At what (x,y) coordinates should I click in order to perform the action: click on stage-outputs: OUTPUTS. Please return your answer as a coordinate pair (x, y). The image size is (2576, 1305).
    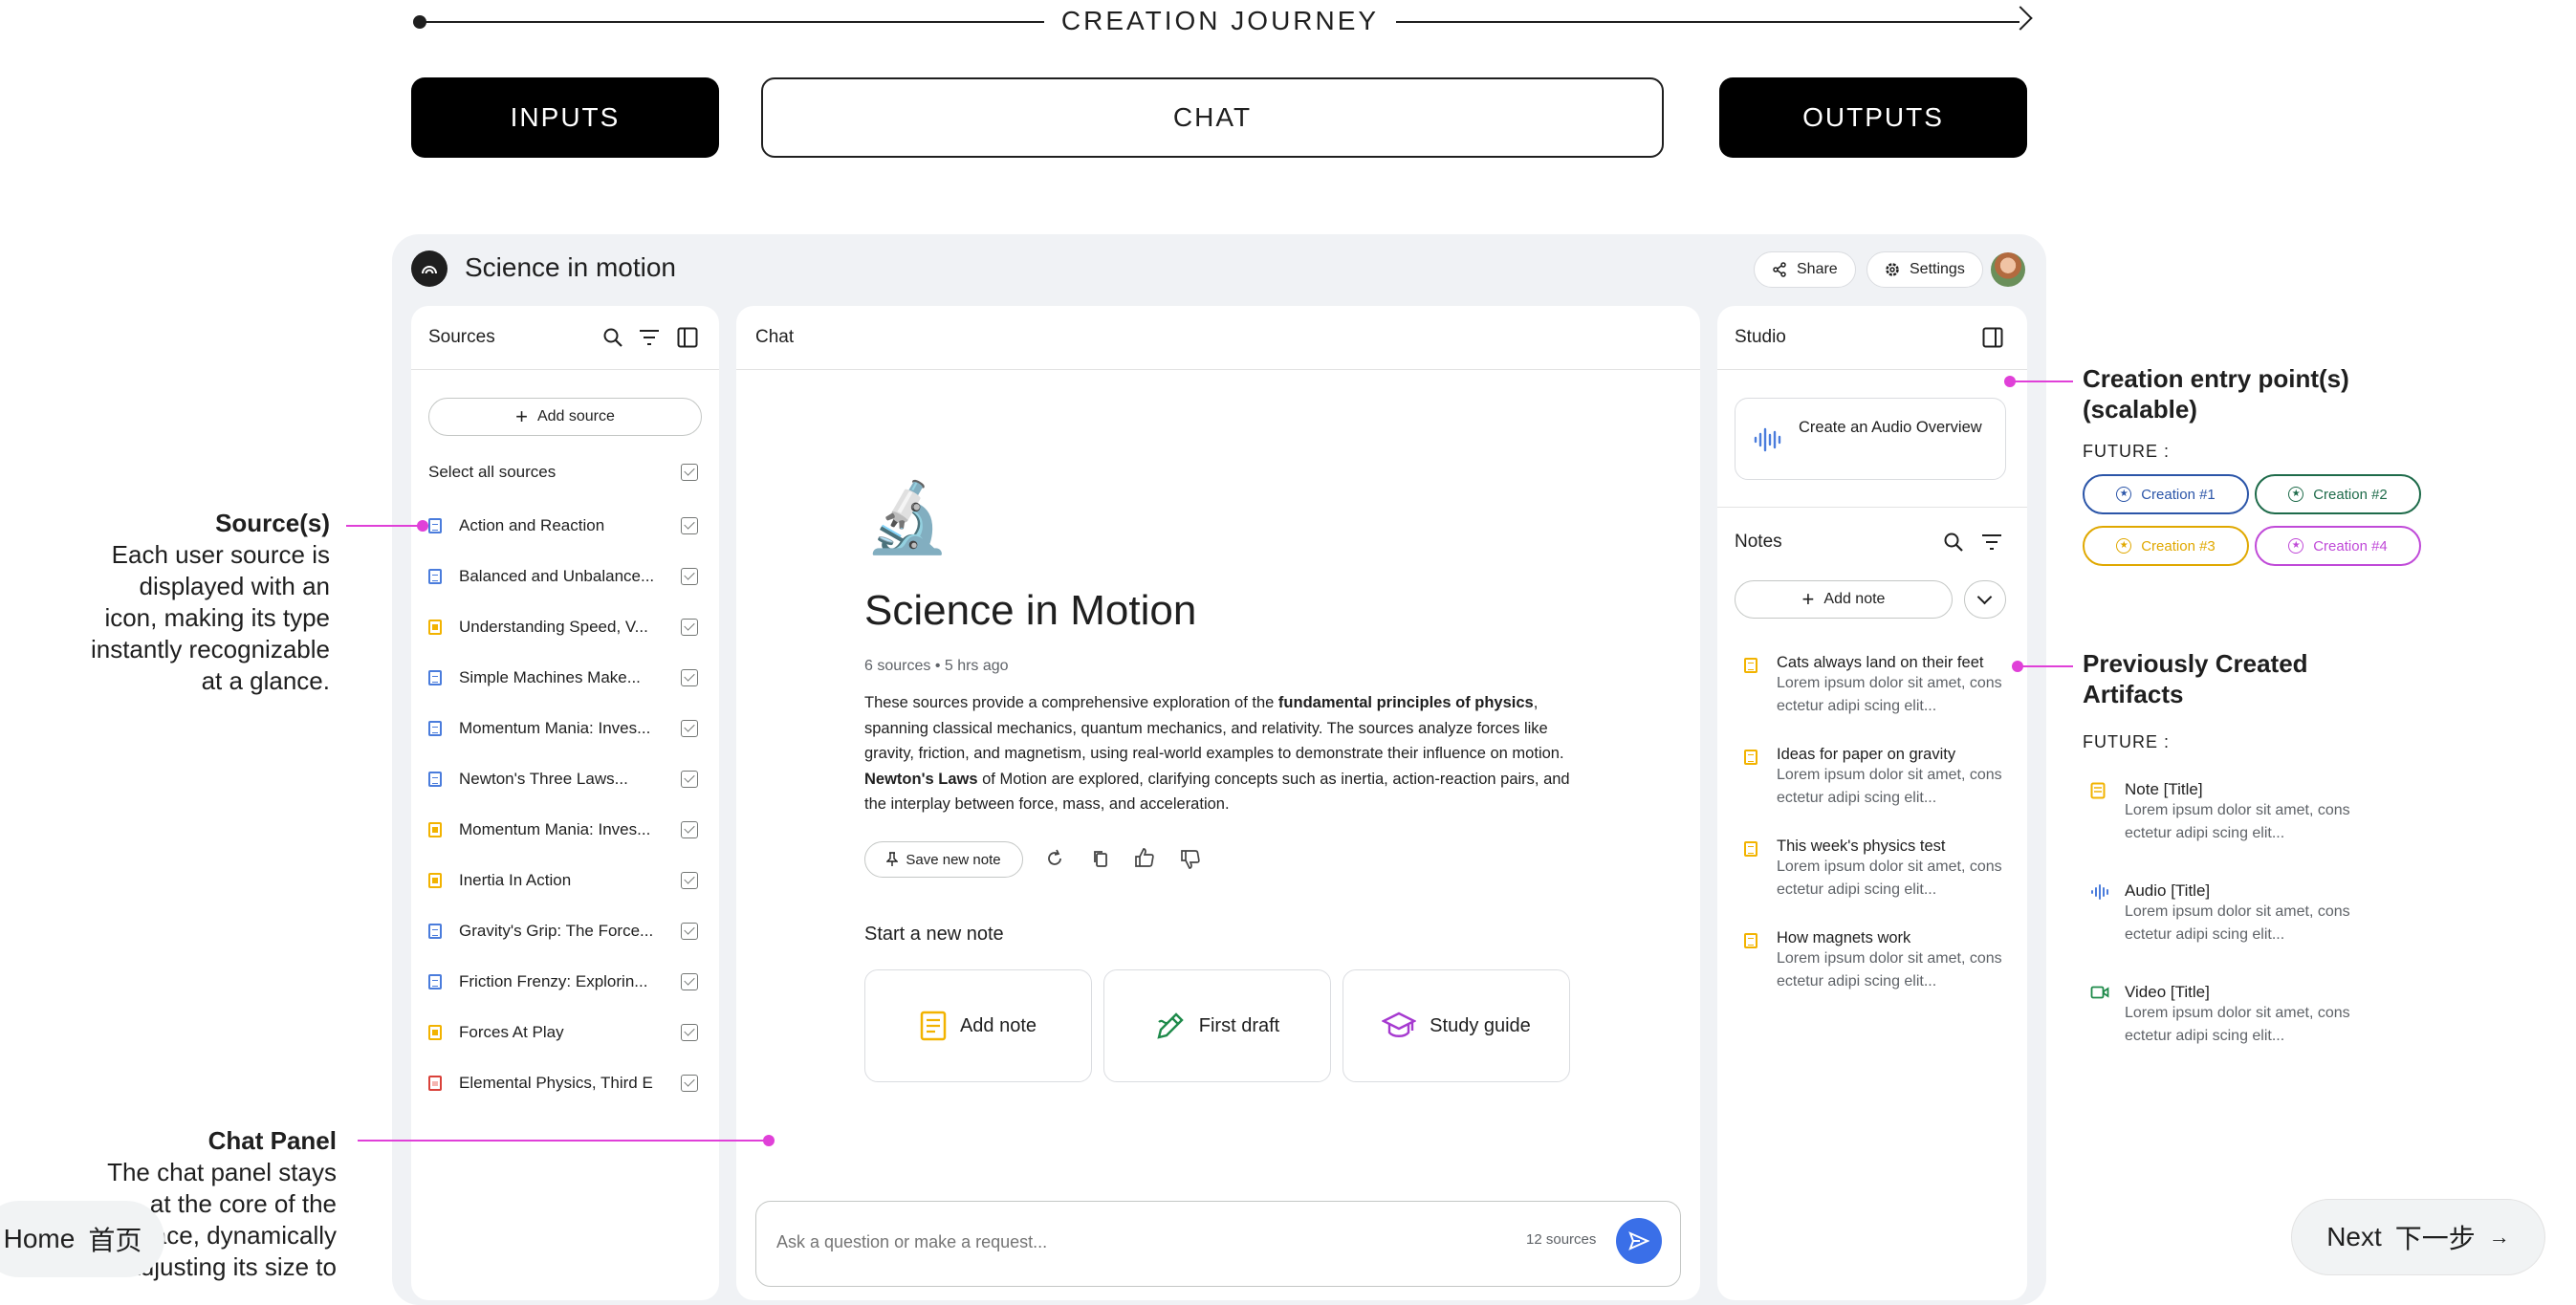
    Looking at the image, I should click on (1873, 117).